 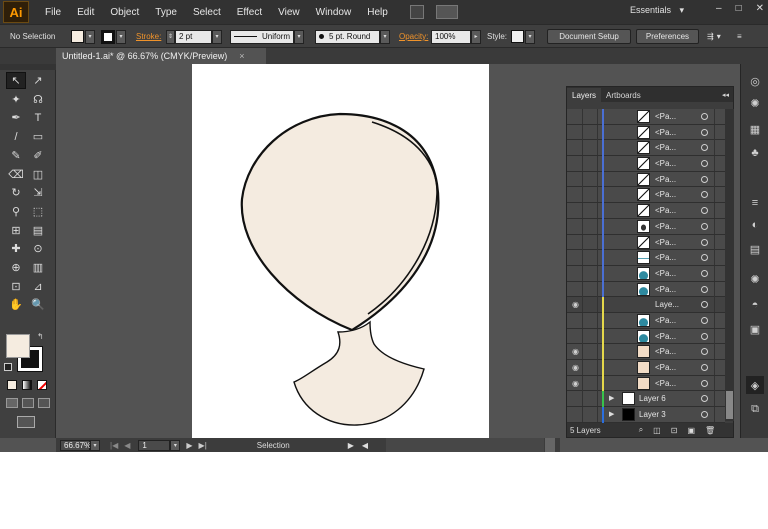 I want to click on appearance-icon: ◓, so click(x=755, y=305).